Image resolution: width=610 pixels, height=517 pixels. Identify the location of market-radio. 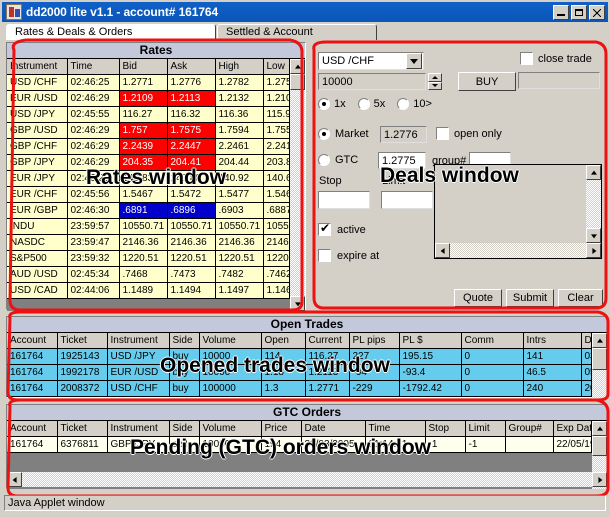
(324, 134).